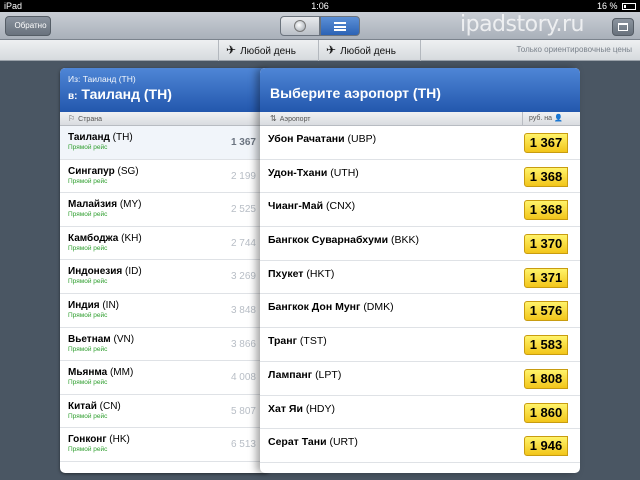  I want to click on price-column-header: руб. на 👤, so click(551, 119).